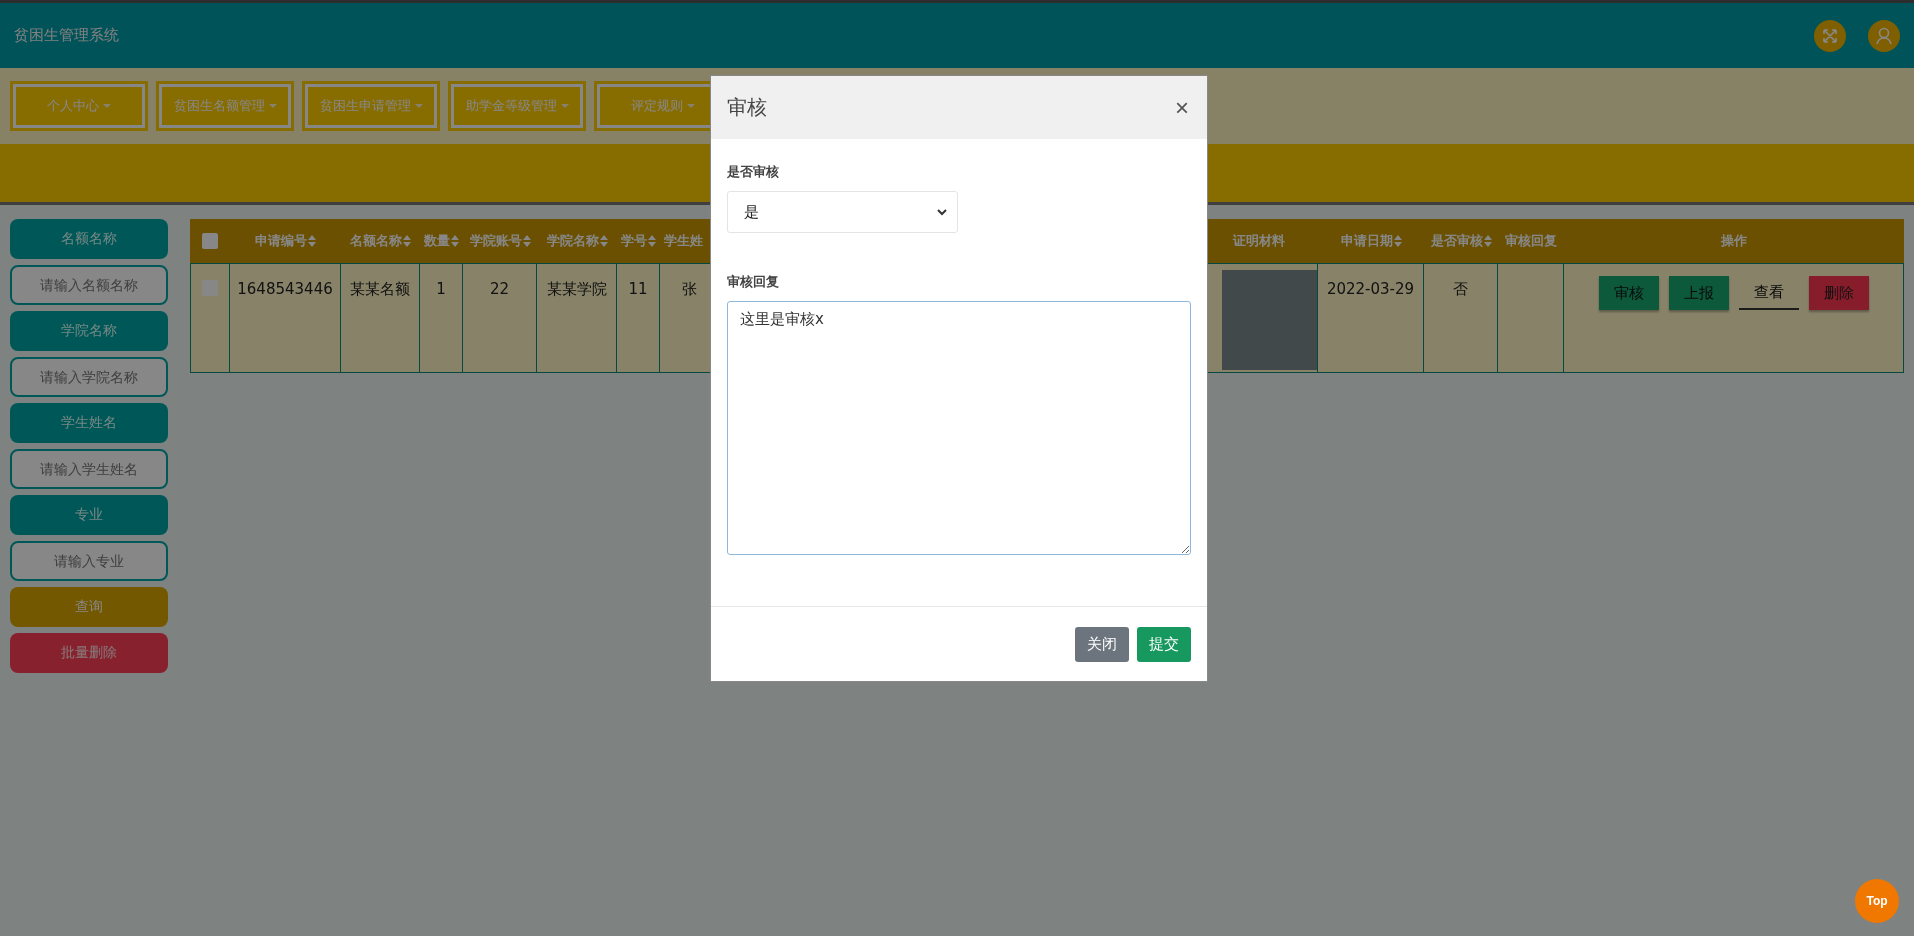  What do you see at coordinates (210, 288) in the screenshot?
I see `row-checkbox` at bounding box center [210, 288].